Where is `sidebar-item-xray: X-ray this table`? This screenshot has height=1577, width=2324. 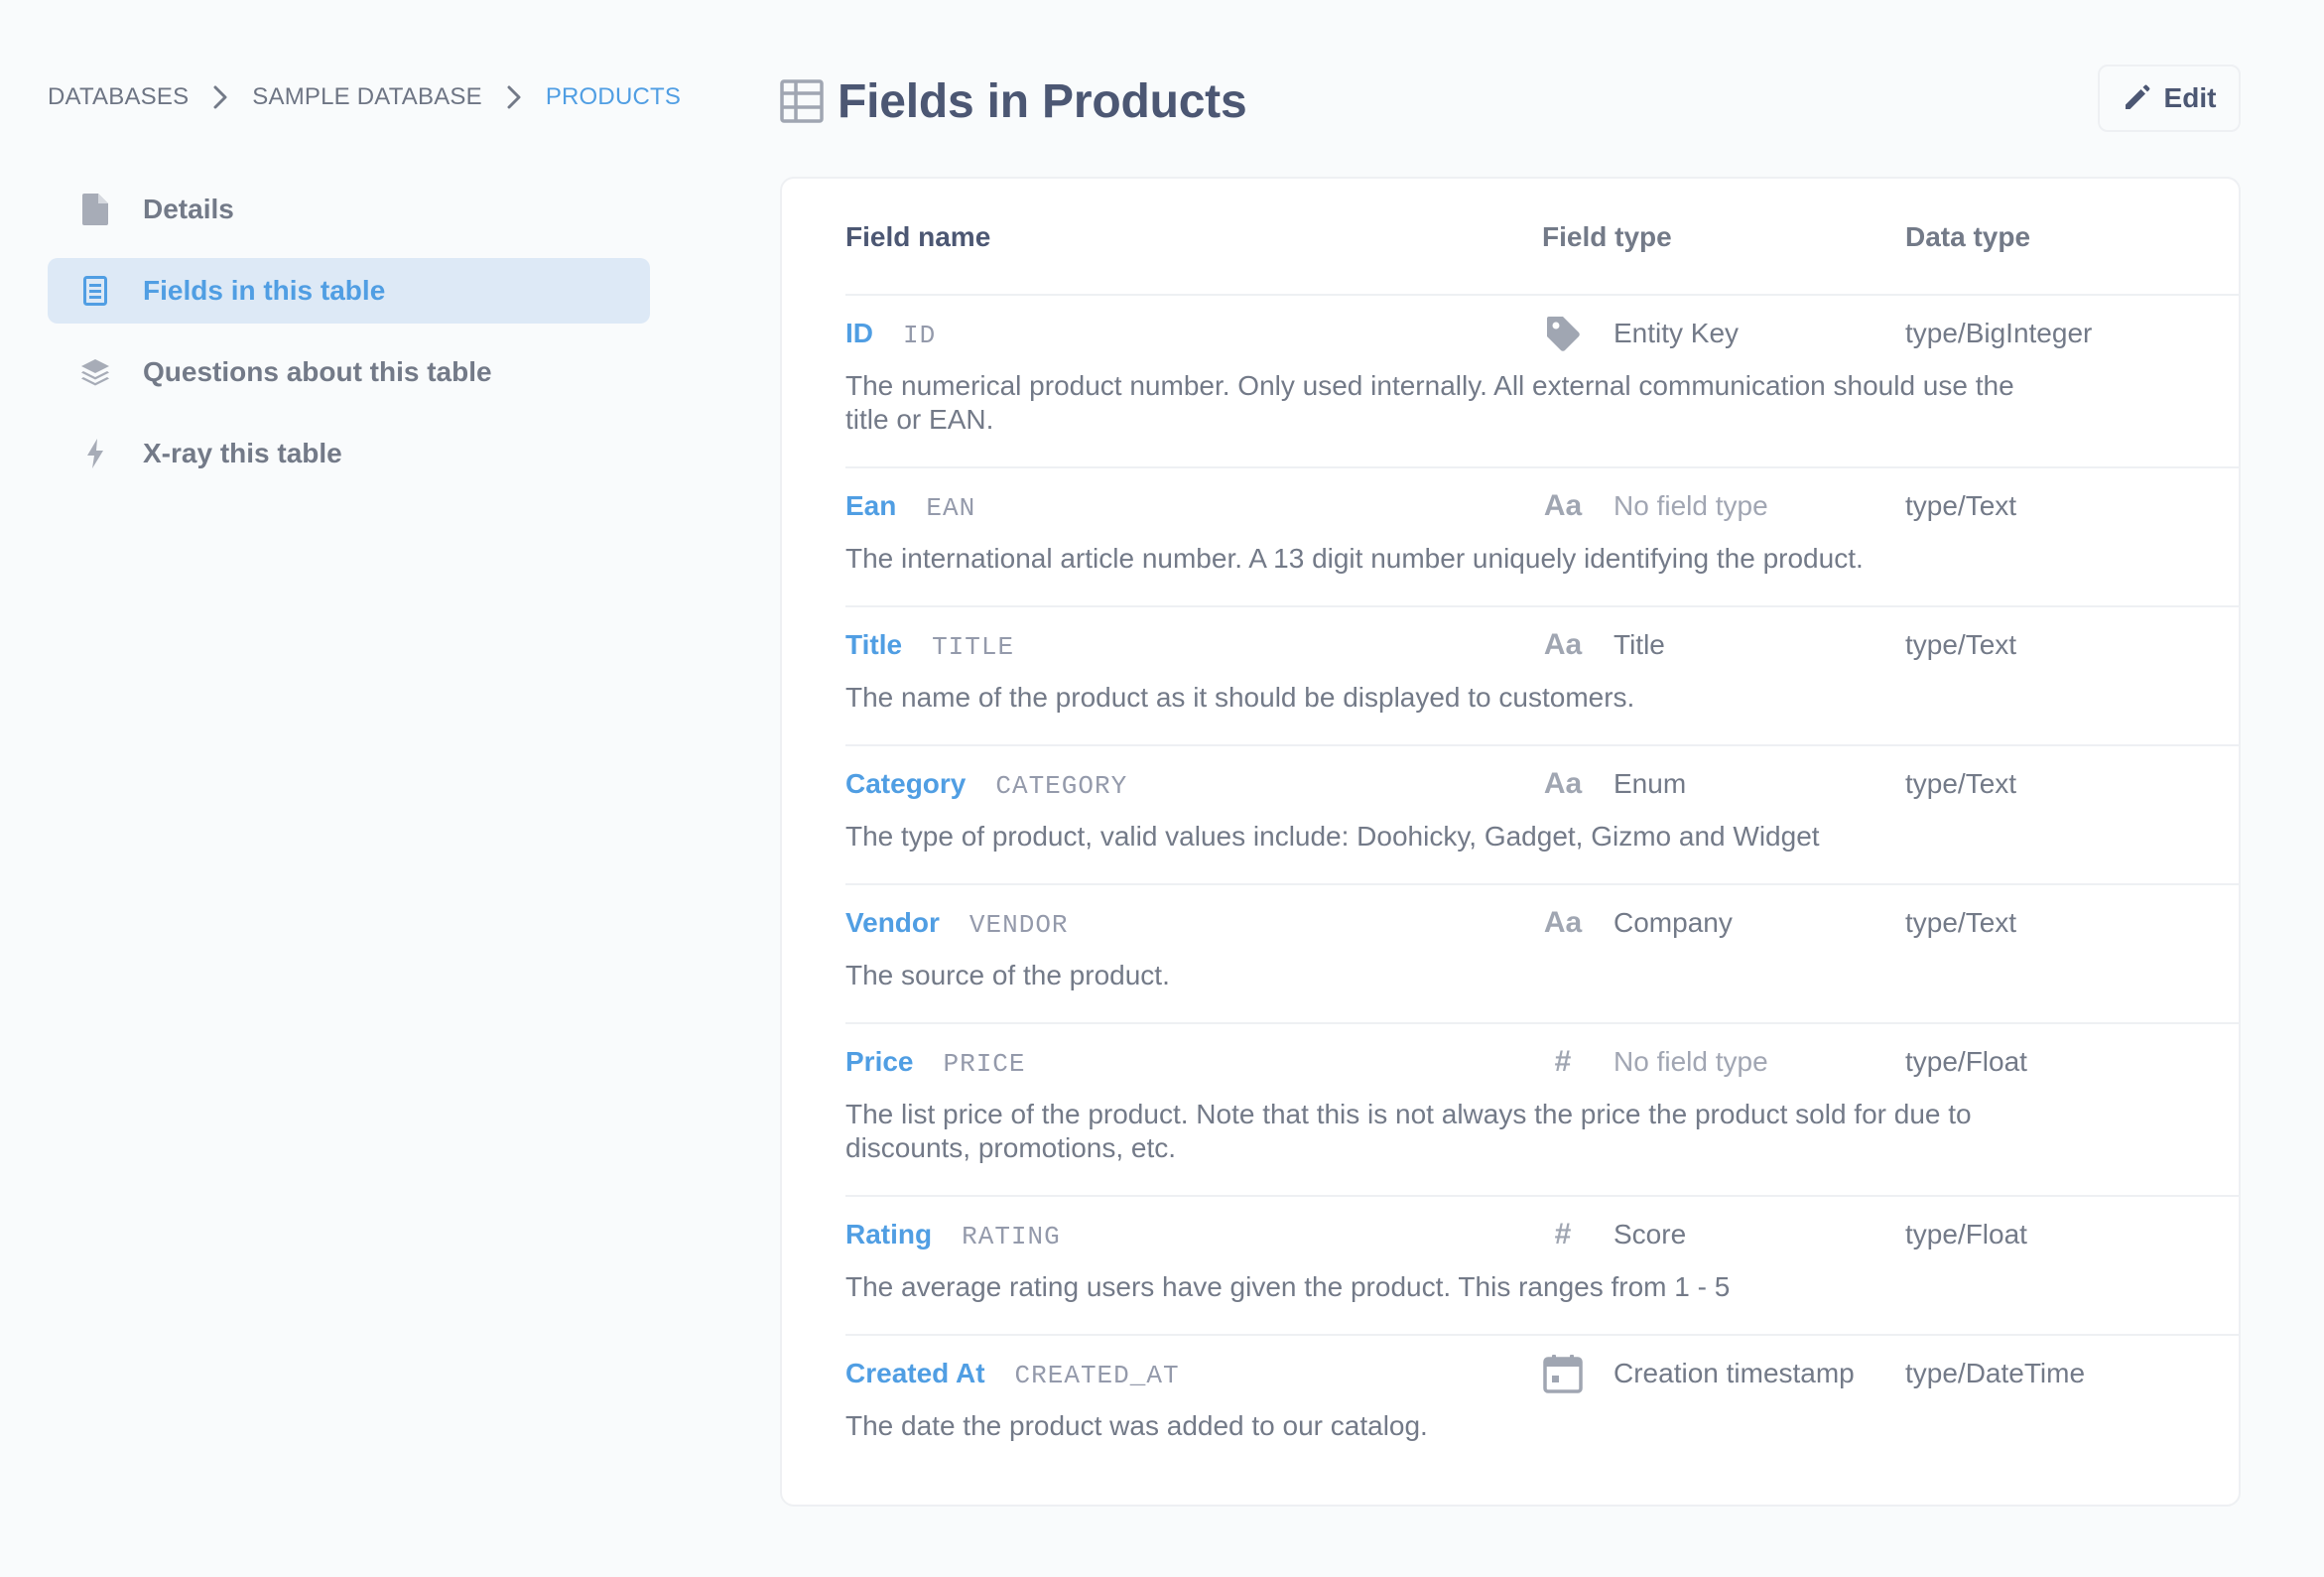
sidebar-item-xray: X-ray this table is located at coordinates (349, 453).